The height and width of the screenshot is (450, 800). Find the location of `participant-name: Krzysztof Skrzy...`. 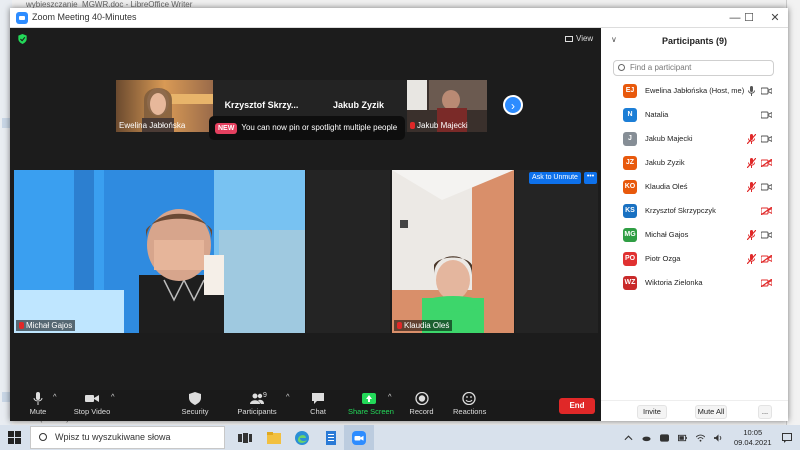

participant-name: Krzysztof Skrzy... is located at coordinates (261, 105).